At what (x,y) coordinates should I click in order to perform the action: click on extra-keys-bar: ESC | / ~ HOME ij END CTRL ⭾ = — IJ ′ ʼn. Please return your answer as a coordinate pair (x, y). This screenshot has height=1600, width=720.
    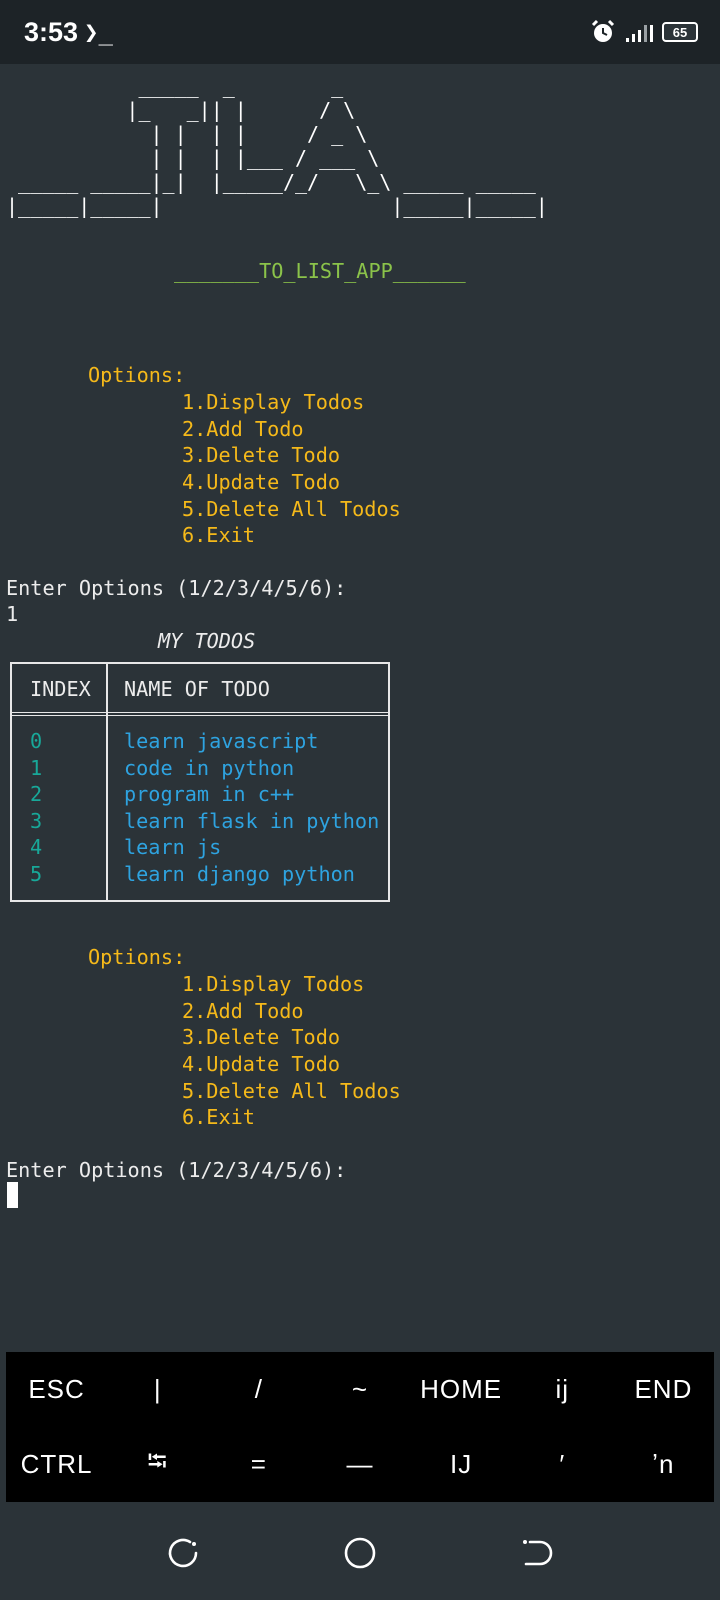
    Looking at the image, I should click on (360, 1427).